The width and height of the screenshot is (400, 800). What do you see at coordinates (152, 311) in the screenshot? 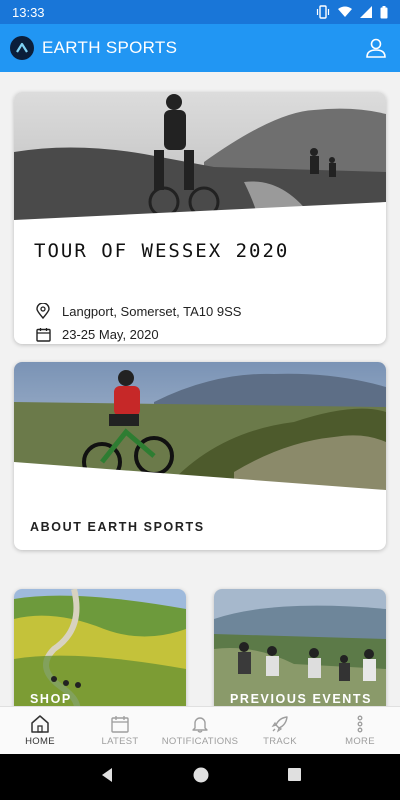
I see `event-location-text: Langport, Somerset, TA10 9SS` at bounding box center [152, 311].